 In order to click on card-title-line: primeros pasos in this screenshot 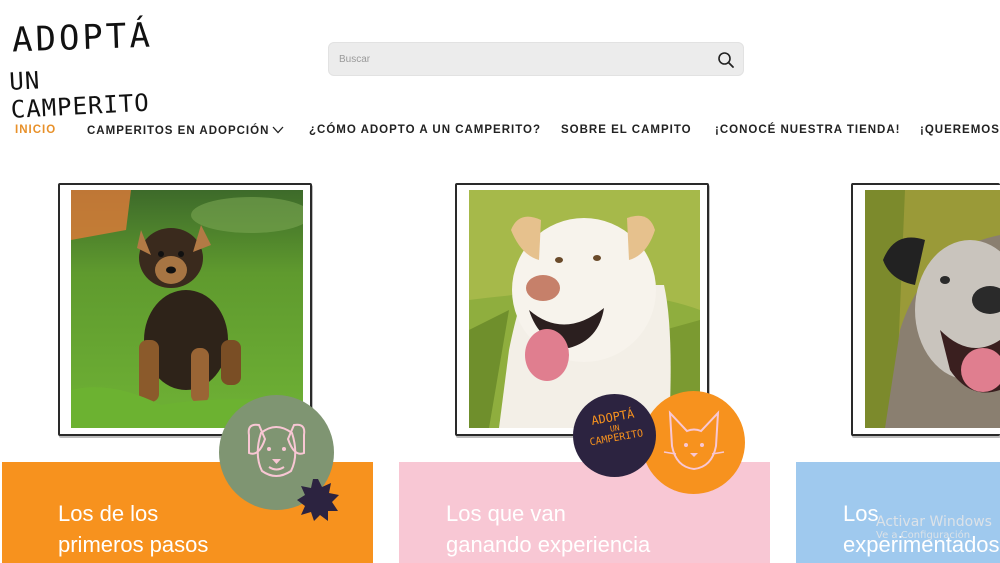, I will do `click(133, 544)`.